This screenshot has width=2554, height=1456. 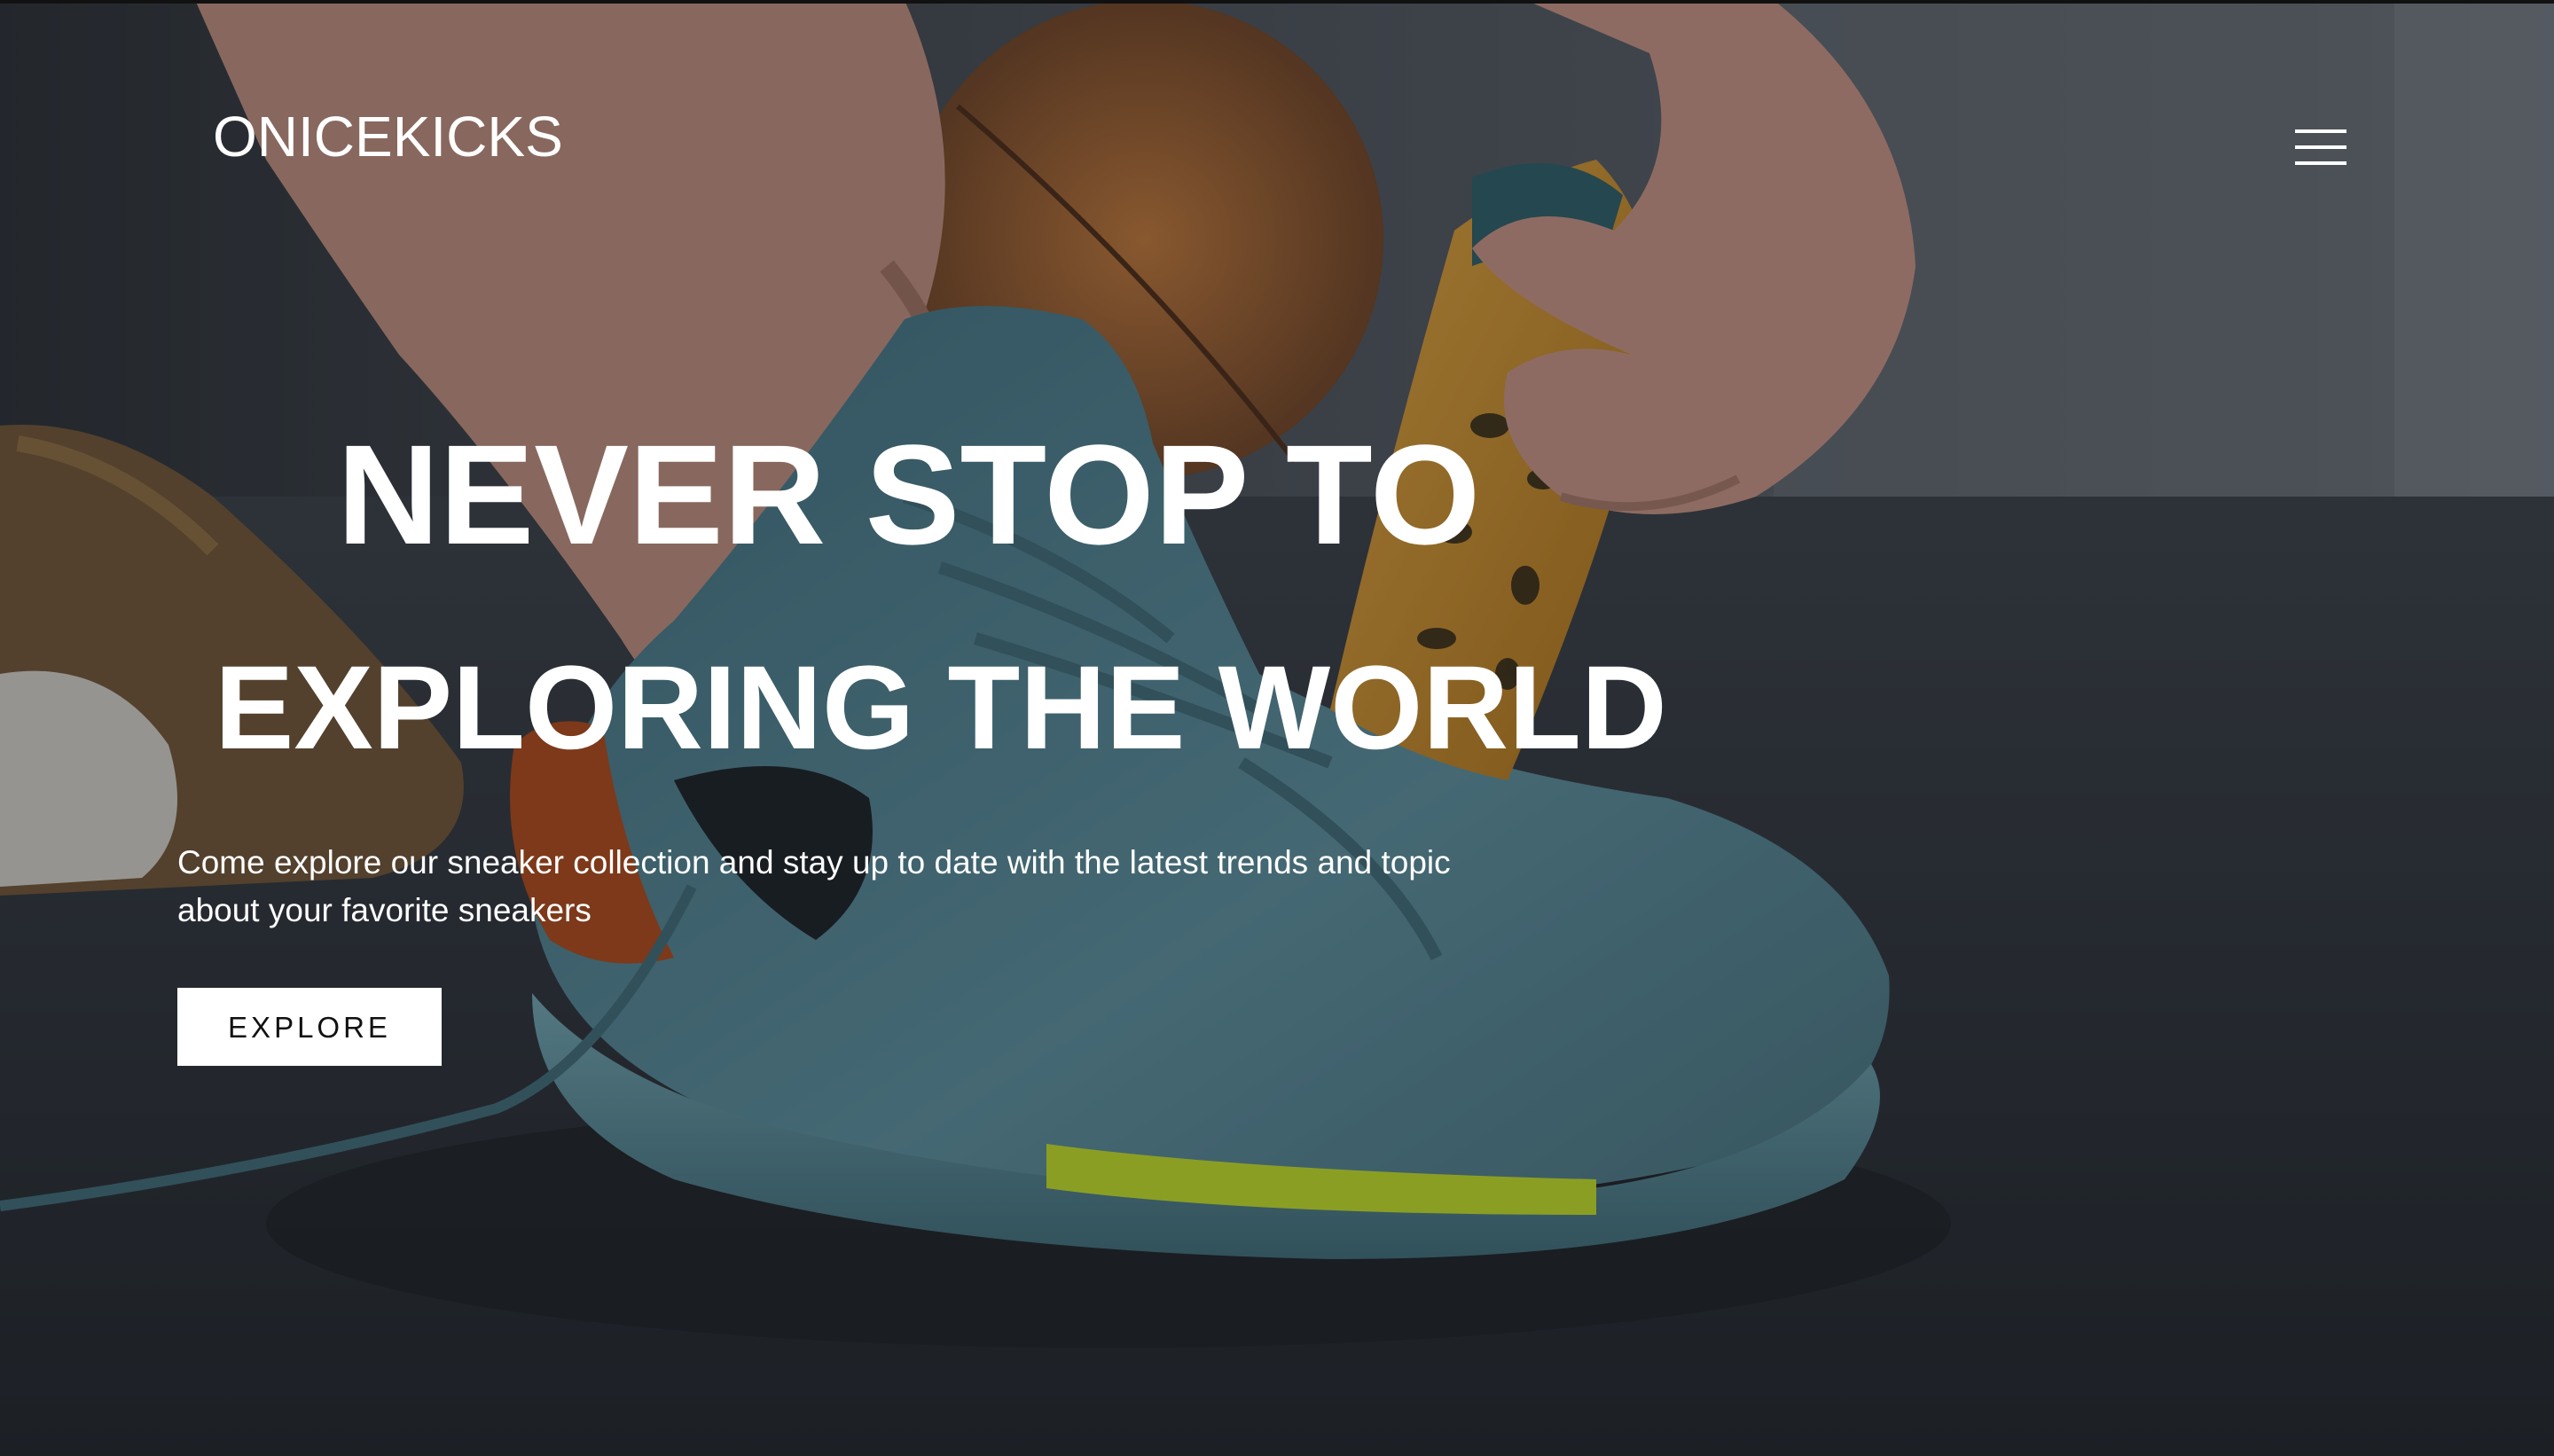 I want to click on menu-bar-top, so click(x=2320, y=131).